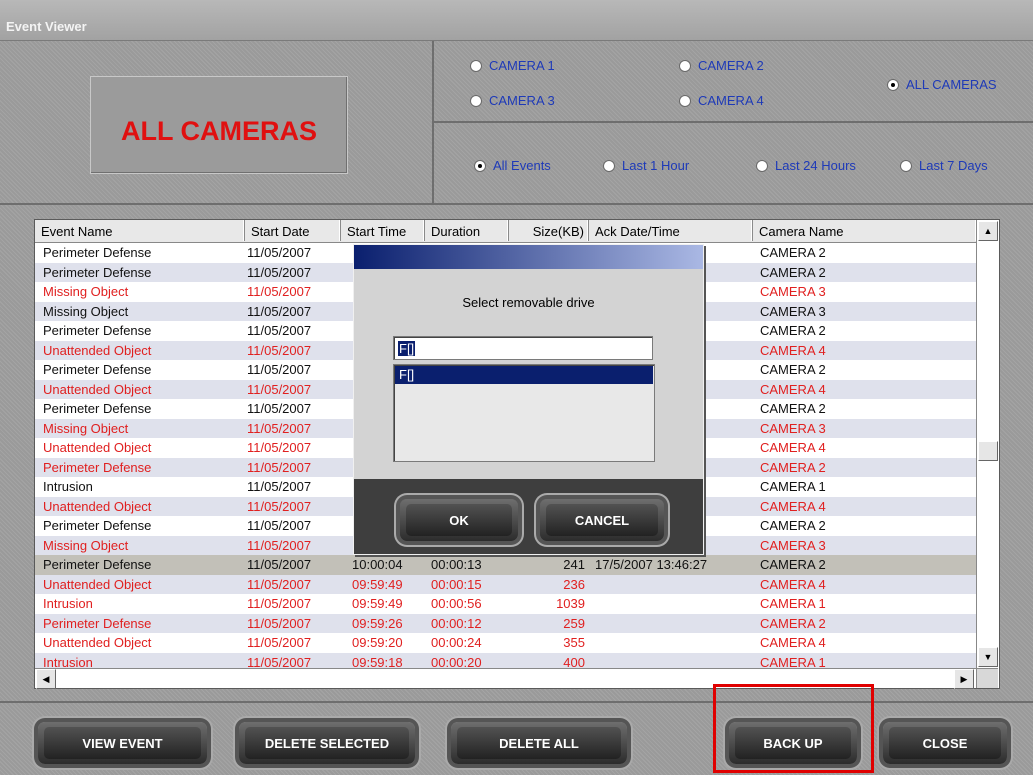 This screenshot has width=1033, height=775. I want to click on button-label: CANCEL, so click(602, 520).